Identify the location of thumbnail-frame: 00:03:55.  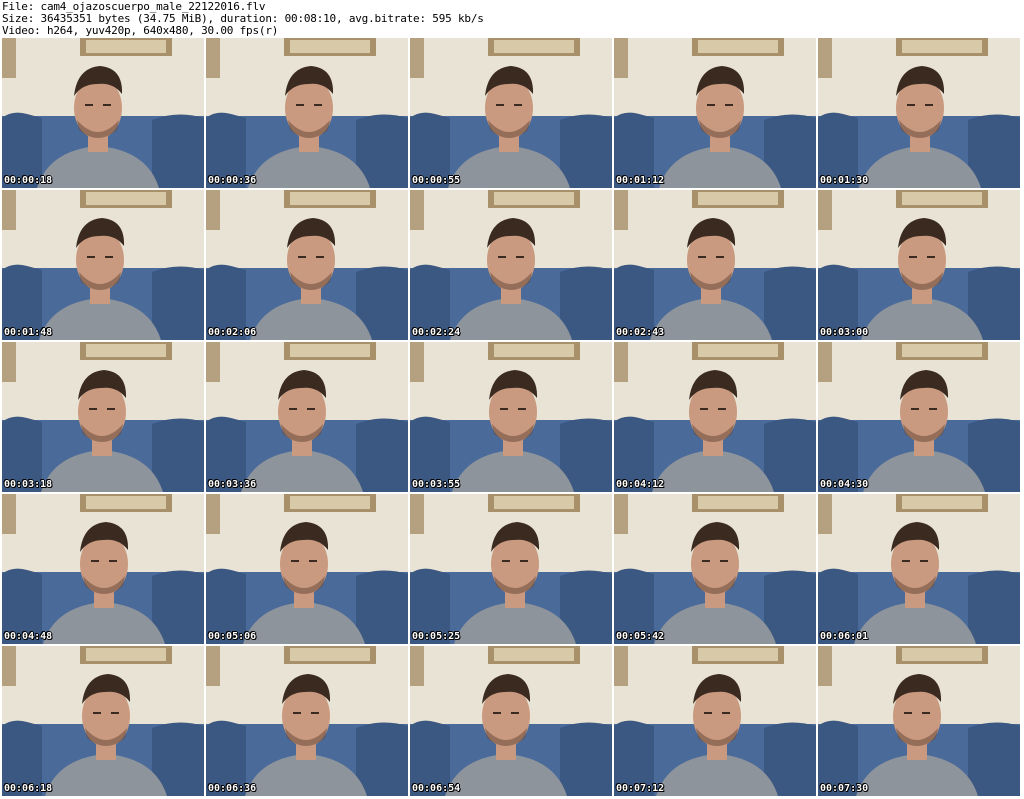
(511, 417).